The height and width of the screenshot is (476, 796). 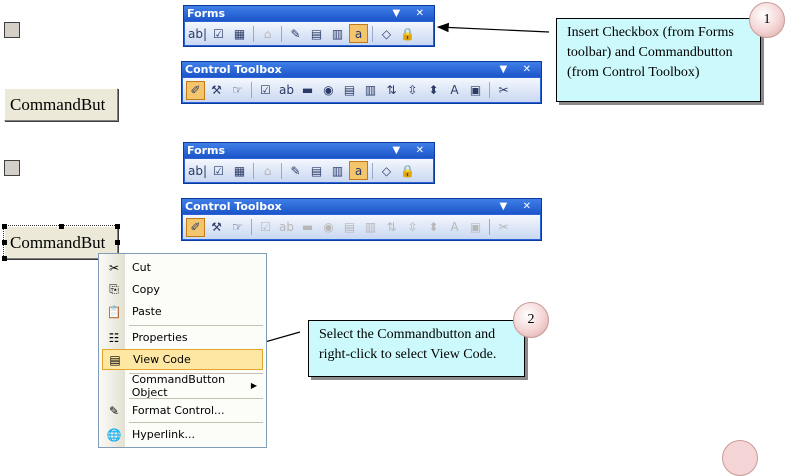 I want to click on properties-icon: ☷, so click(x=114, y=337).